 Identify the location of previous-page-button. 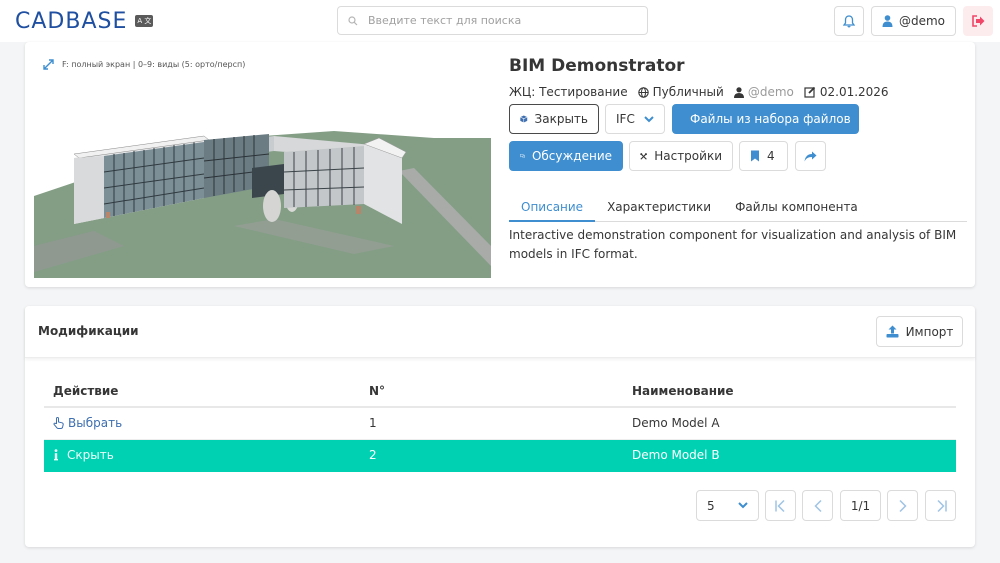
(817, 505).